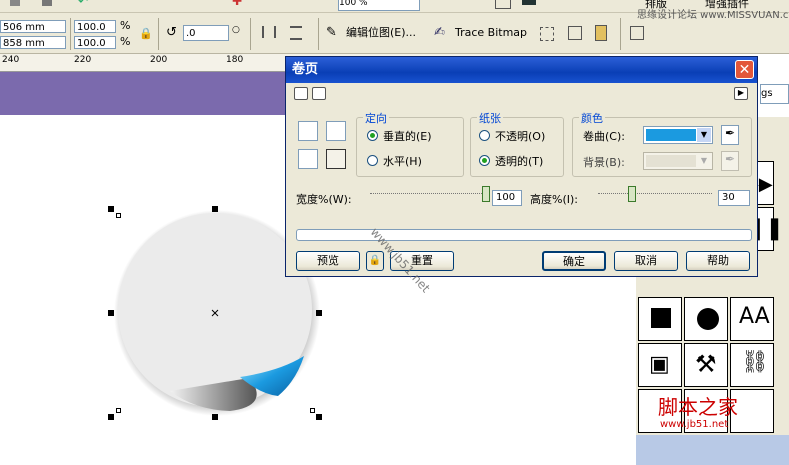 The width and height of the screenshot is (789, 465). What do you see at coordinates (754, 316) in the screenshot?
I see `font-size-icon: AA` at bounding box center [754, 316].